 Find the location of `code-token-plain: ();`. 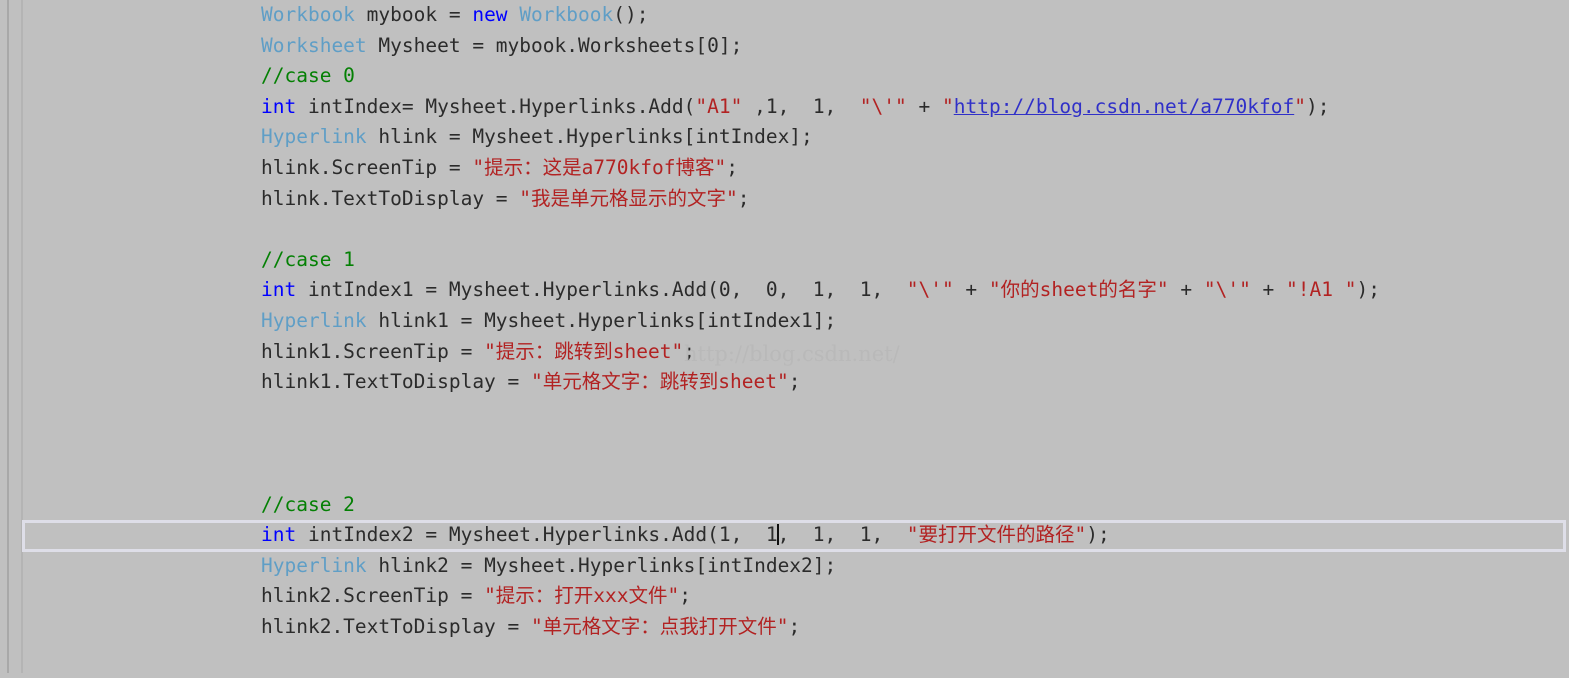

code-token-plain: (); is located at coordinates (631, 14).